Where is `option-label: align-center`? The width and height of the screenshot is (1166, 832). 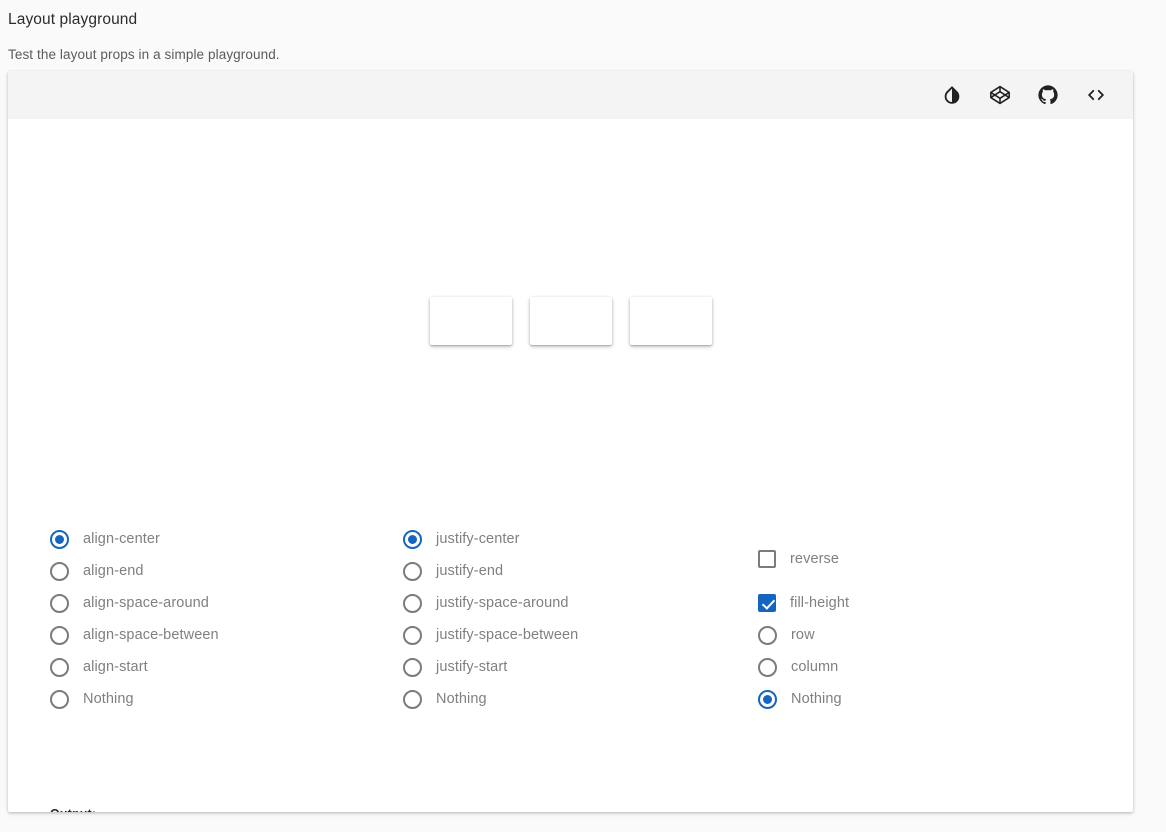
option-label: align-center is located at coordinates (121, 538).